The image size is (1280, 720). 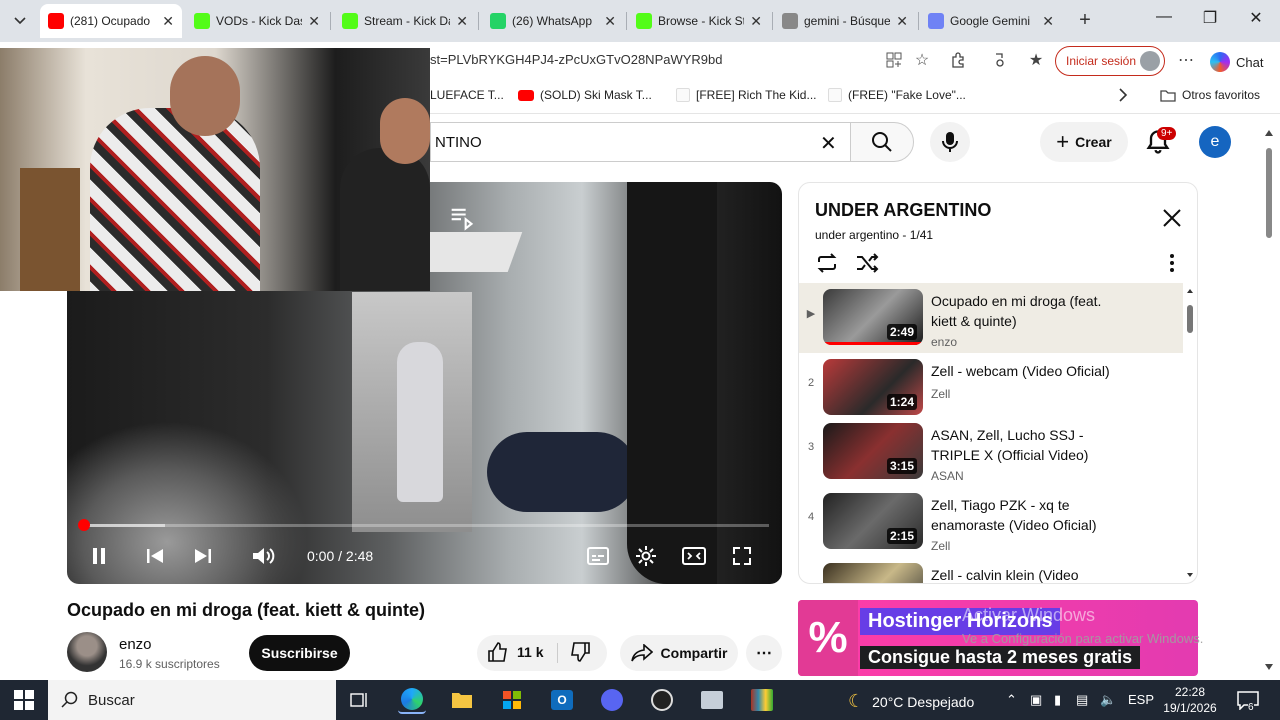 I want to click on previous-button, so click(x=155, y=556).